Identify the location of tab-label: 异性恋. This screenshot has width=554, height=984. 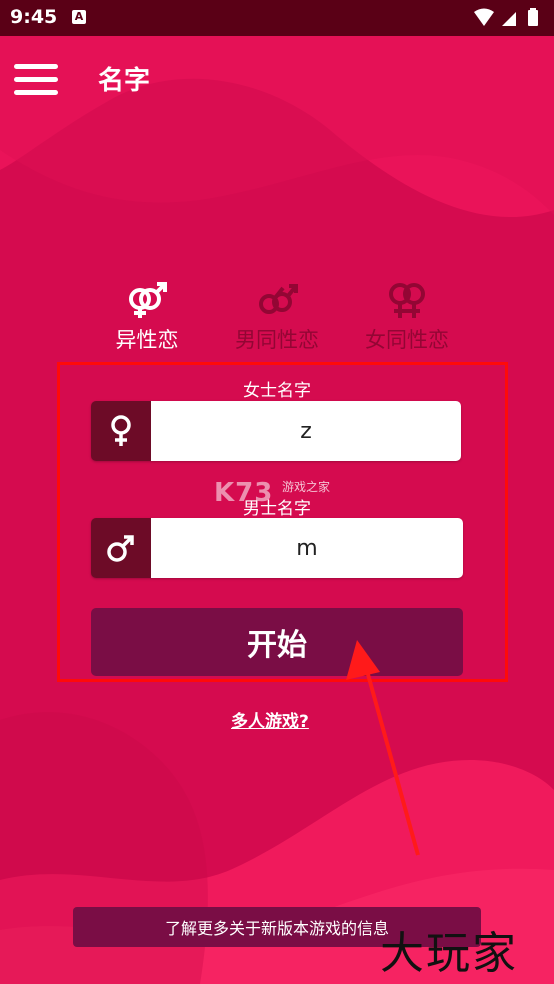
(147, 340).